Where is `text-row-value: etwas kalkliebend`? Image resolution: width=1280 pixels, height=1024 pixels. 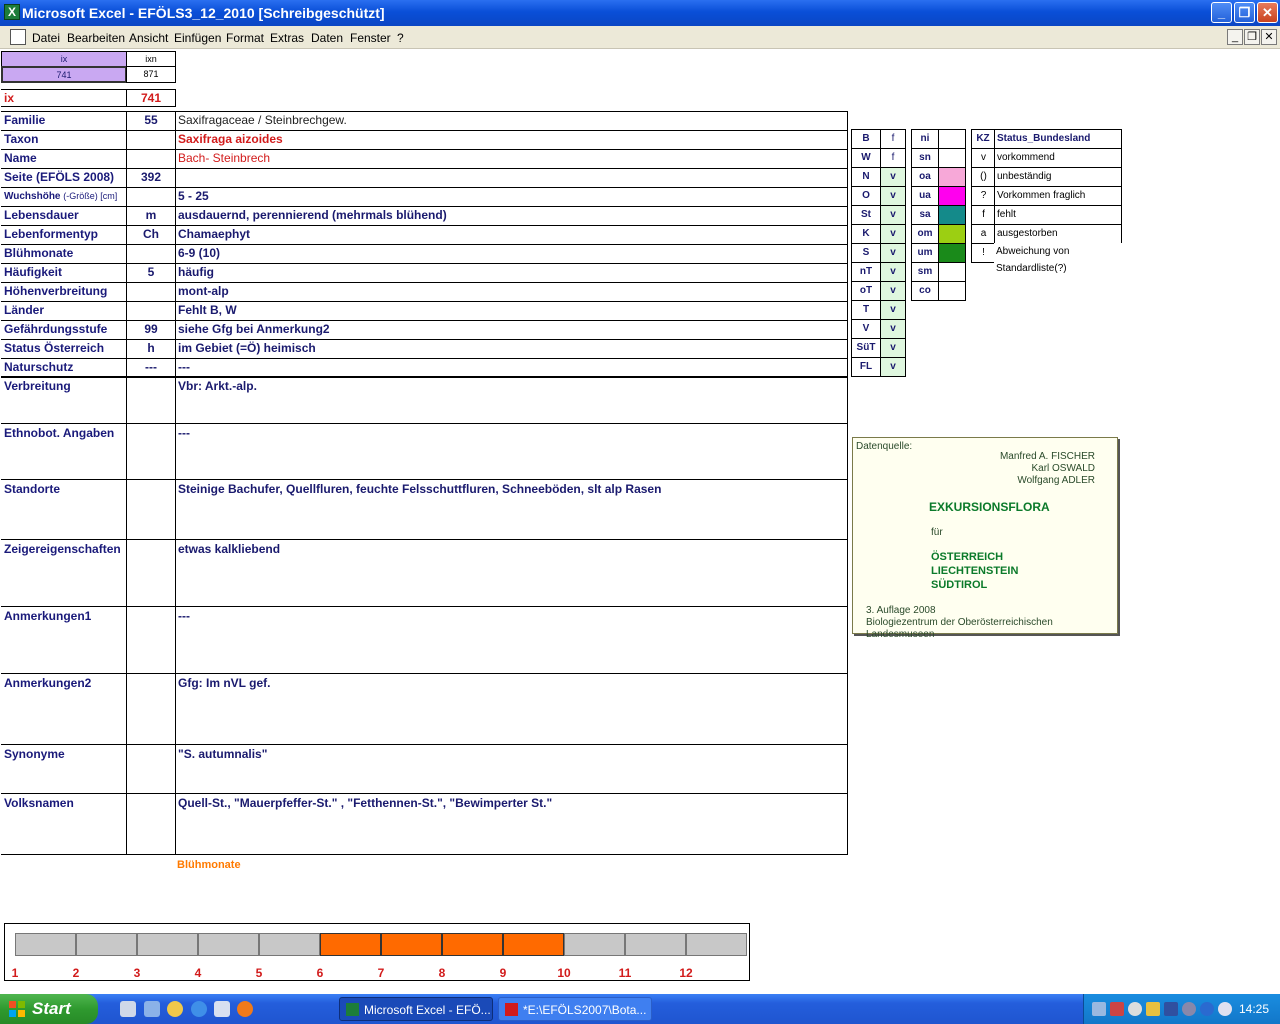 text-row-value: etwas kalkliebend is located at coordinates (511, 573).